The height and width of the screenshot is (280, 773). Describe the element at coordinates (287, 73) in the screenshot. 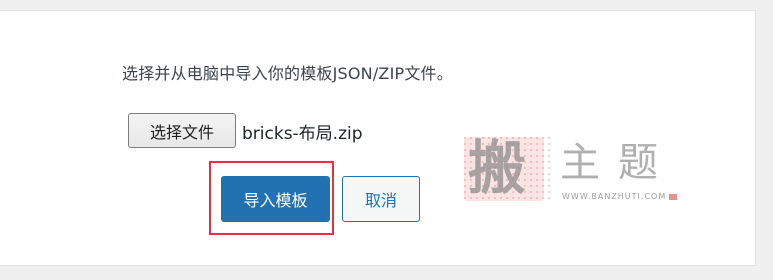

I see `import-instruction-text: 选择并从电脑中导入你的模板JSON/ZIP文件。` at that location.